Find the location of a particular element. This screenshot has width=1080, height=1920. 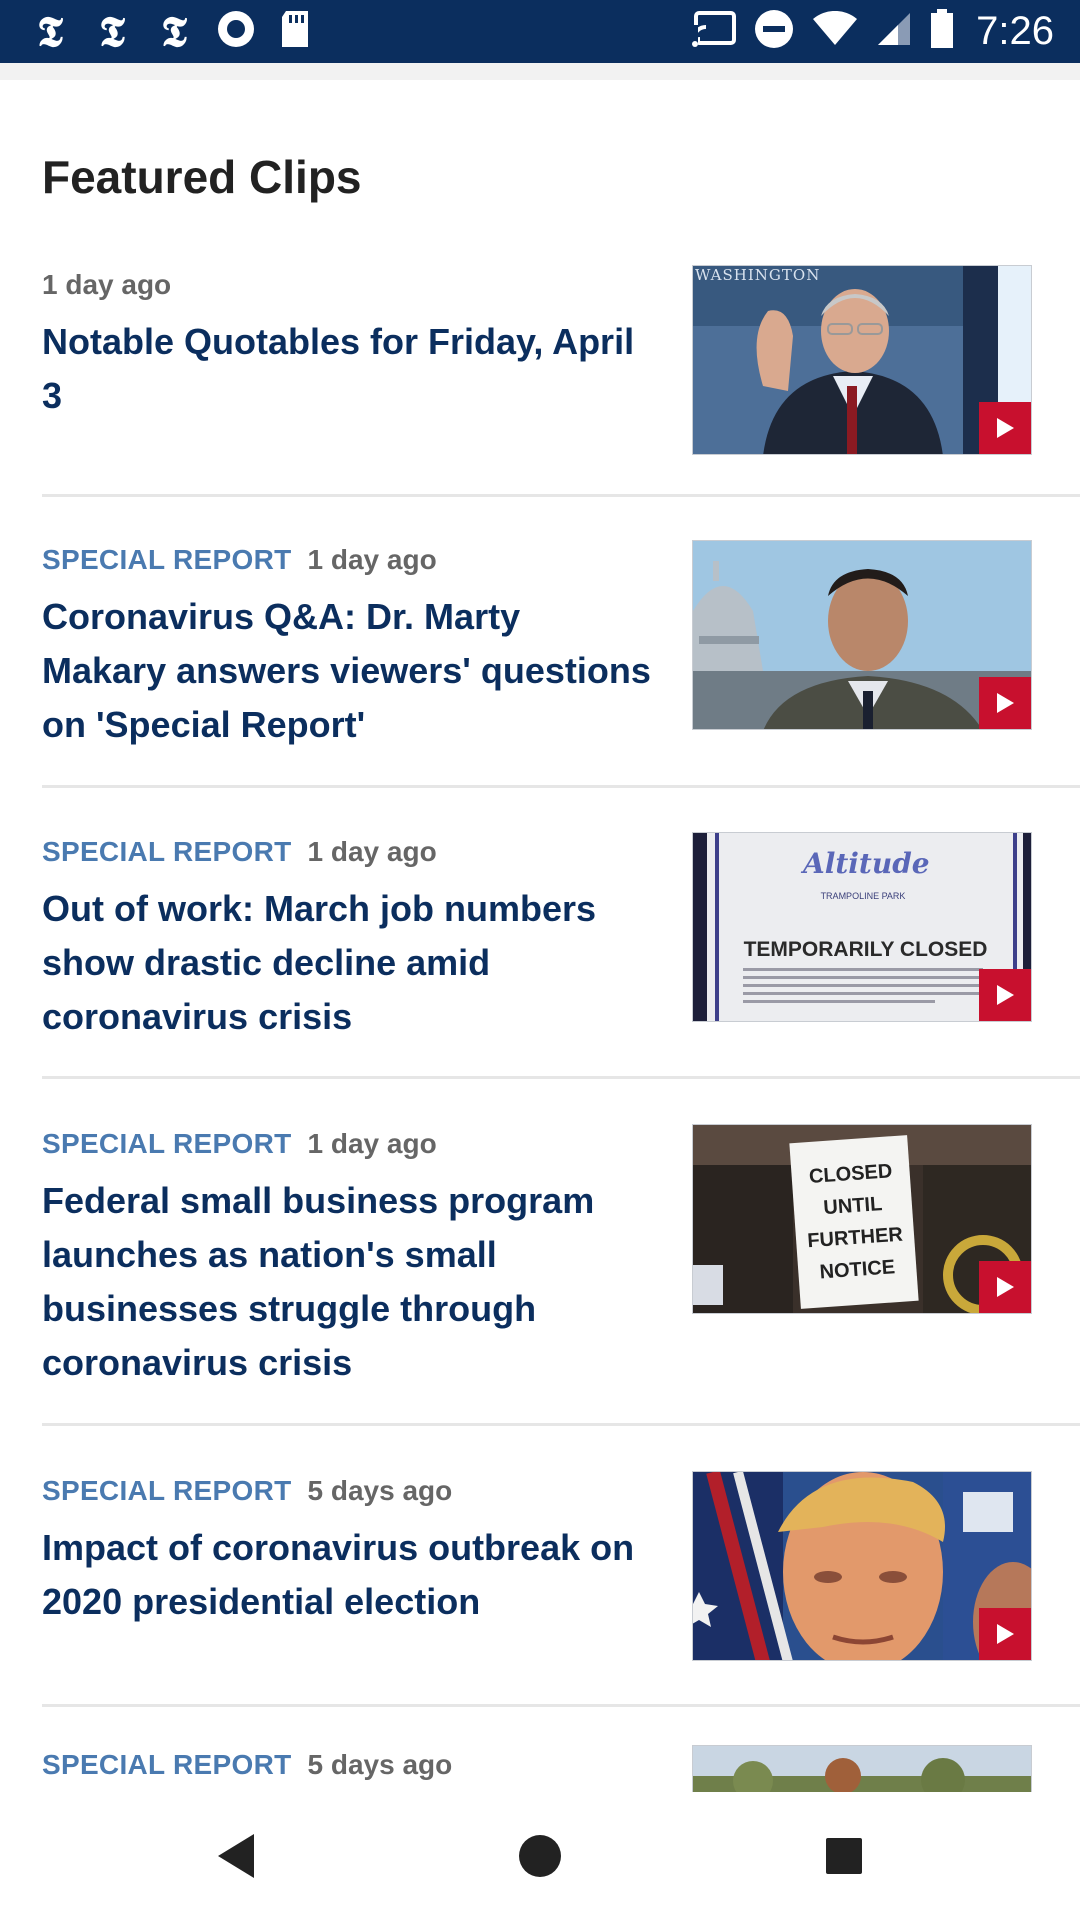

thumbnail-fine-print is located at coordinates (863, 993).